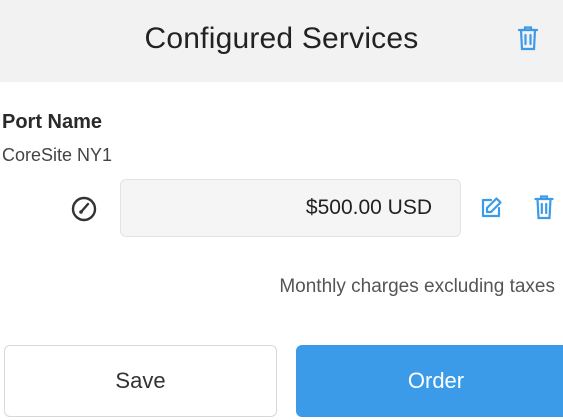  Describe the element at coordinates (491, 208) in the screenshot. I see `edit-icon` at that location.